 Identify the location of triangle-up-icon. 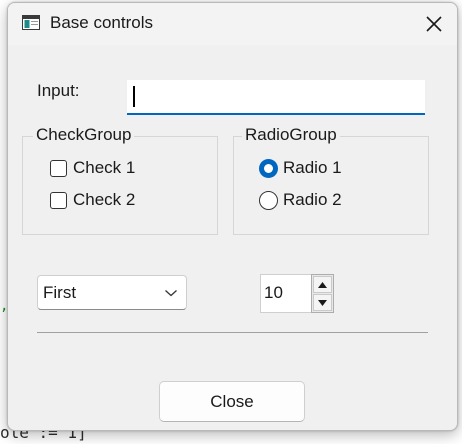
(322, 284).